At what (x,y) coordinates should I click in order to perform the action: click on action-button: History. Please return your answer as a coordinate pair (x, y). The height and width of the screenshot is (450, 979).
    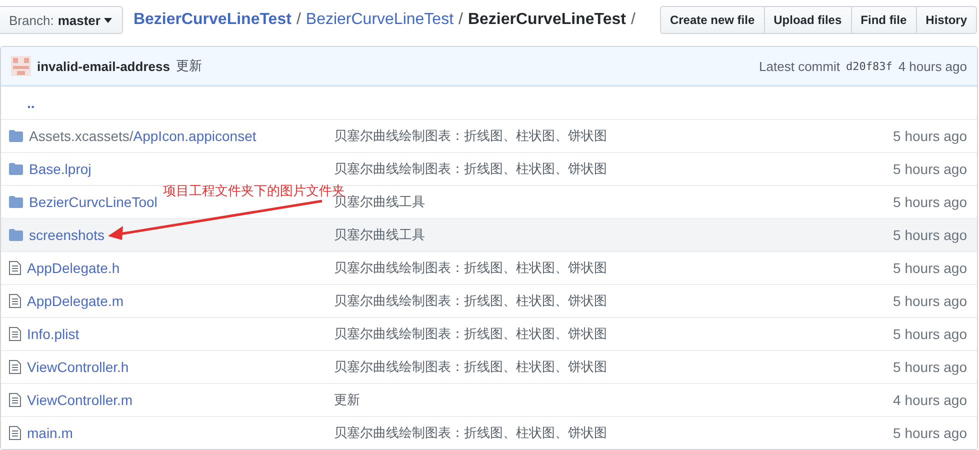
    Looking at the image, I should click on (946, 20).